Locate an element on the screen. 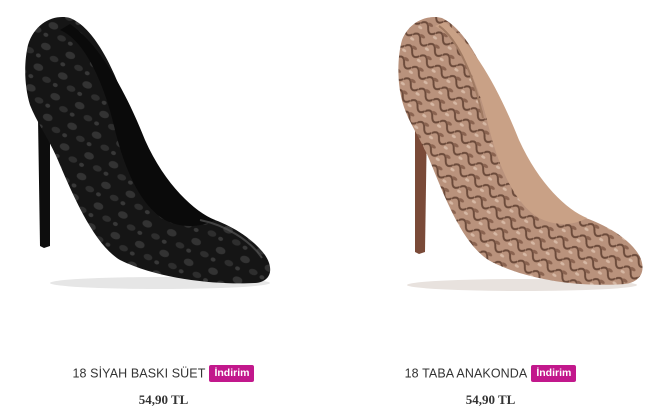 This screenshot has height=419, width=654. product-caption-1: 18 SİYAH BASKI SÜET İndirim is located at coordinates (163, 373).